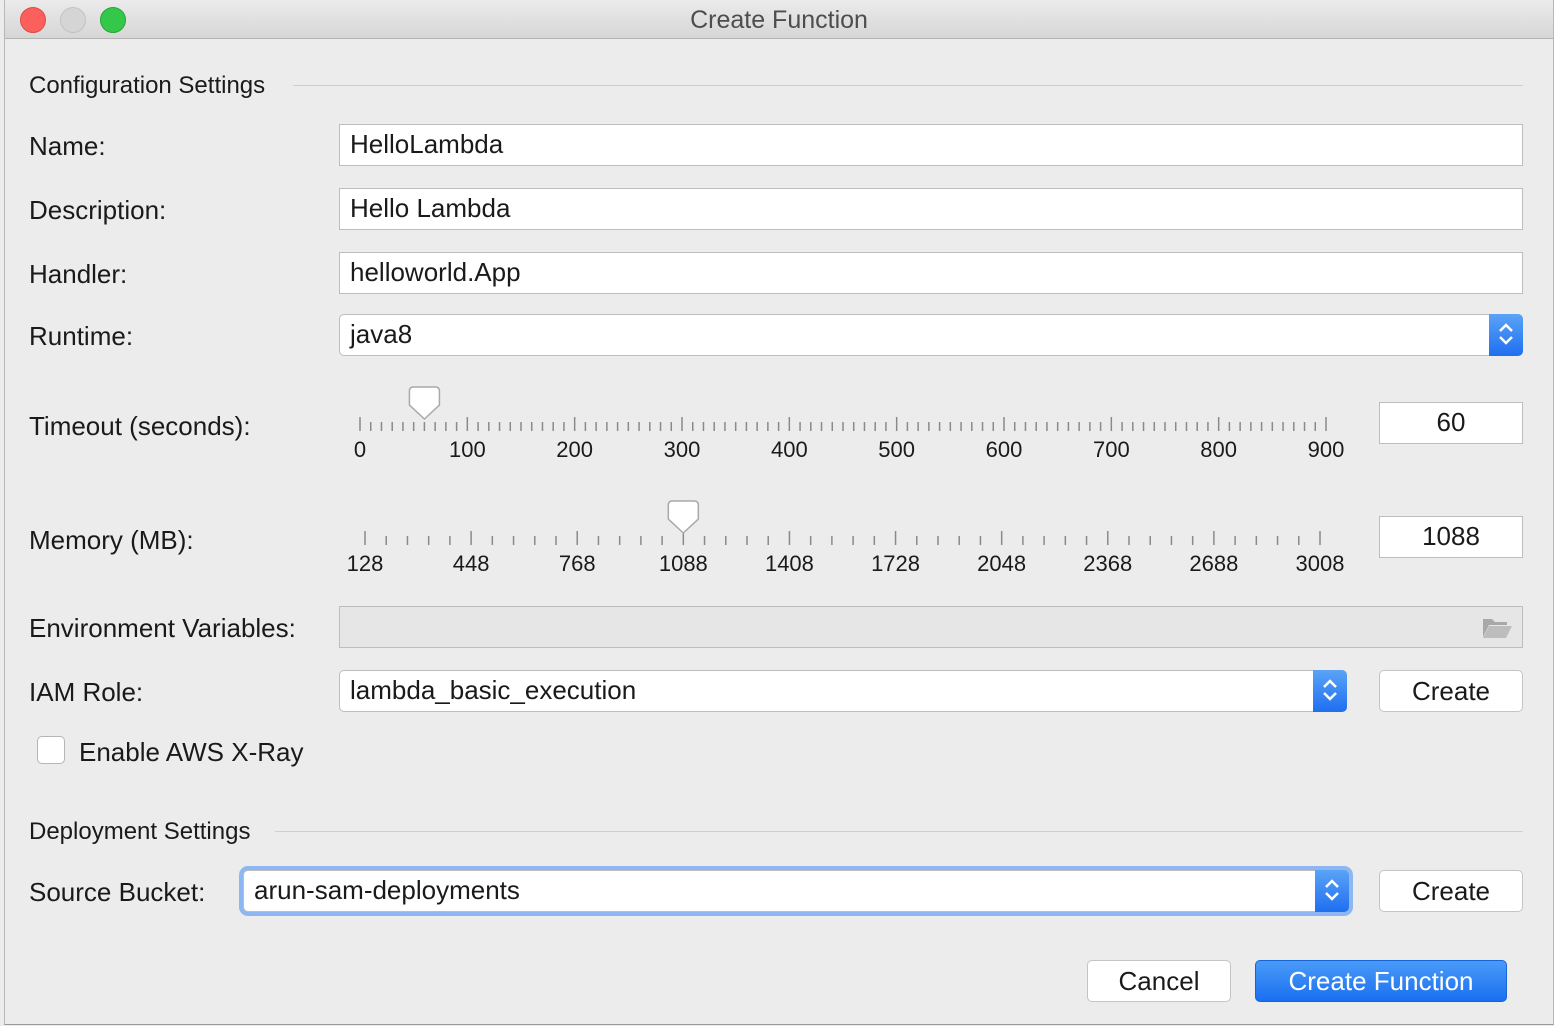  Describe the element at coordinates (1320, 563) in the screenshot. I see `memory-tick-label: 3008` at that location.